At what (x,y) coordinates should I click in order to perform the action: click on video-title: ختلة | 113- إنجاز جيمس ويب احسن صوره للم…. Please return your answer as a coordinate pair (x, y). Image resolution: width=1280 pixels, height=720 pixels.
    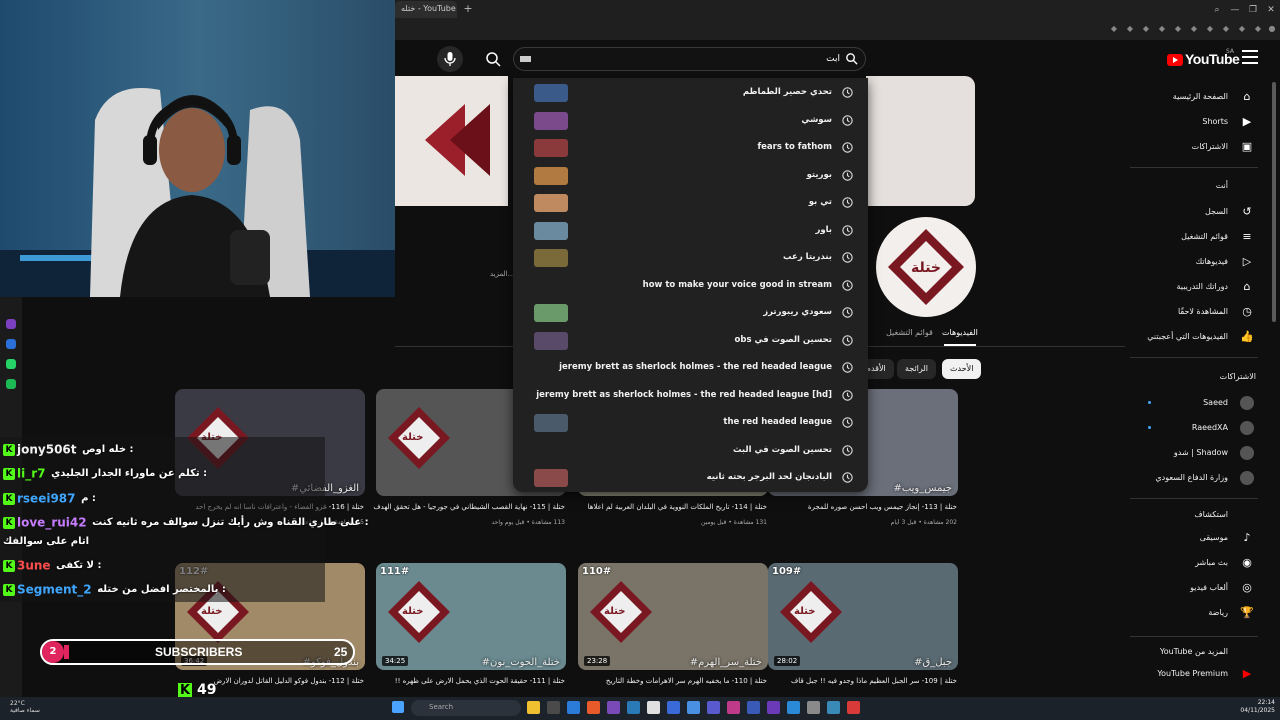
    Looking at the image, I should click on (861, 507).